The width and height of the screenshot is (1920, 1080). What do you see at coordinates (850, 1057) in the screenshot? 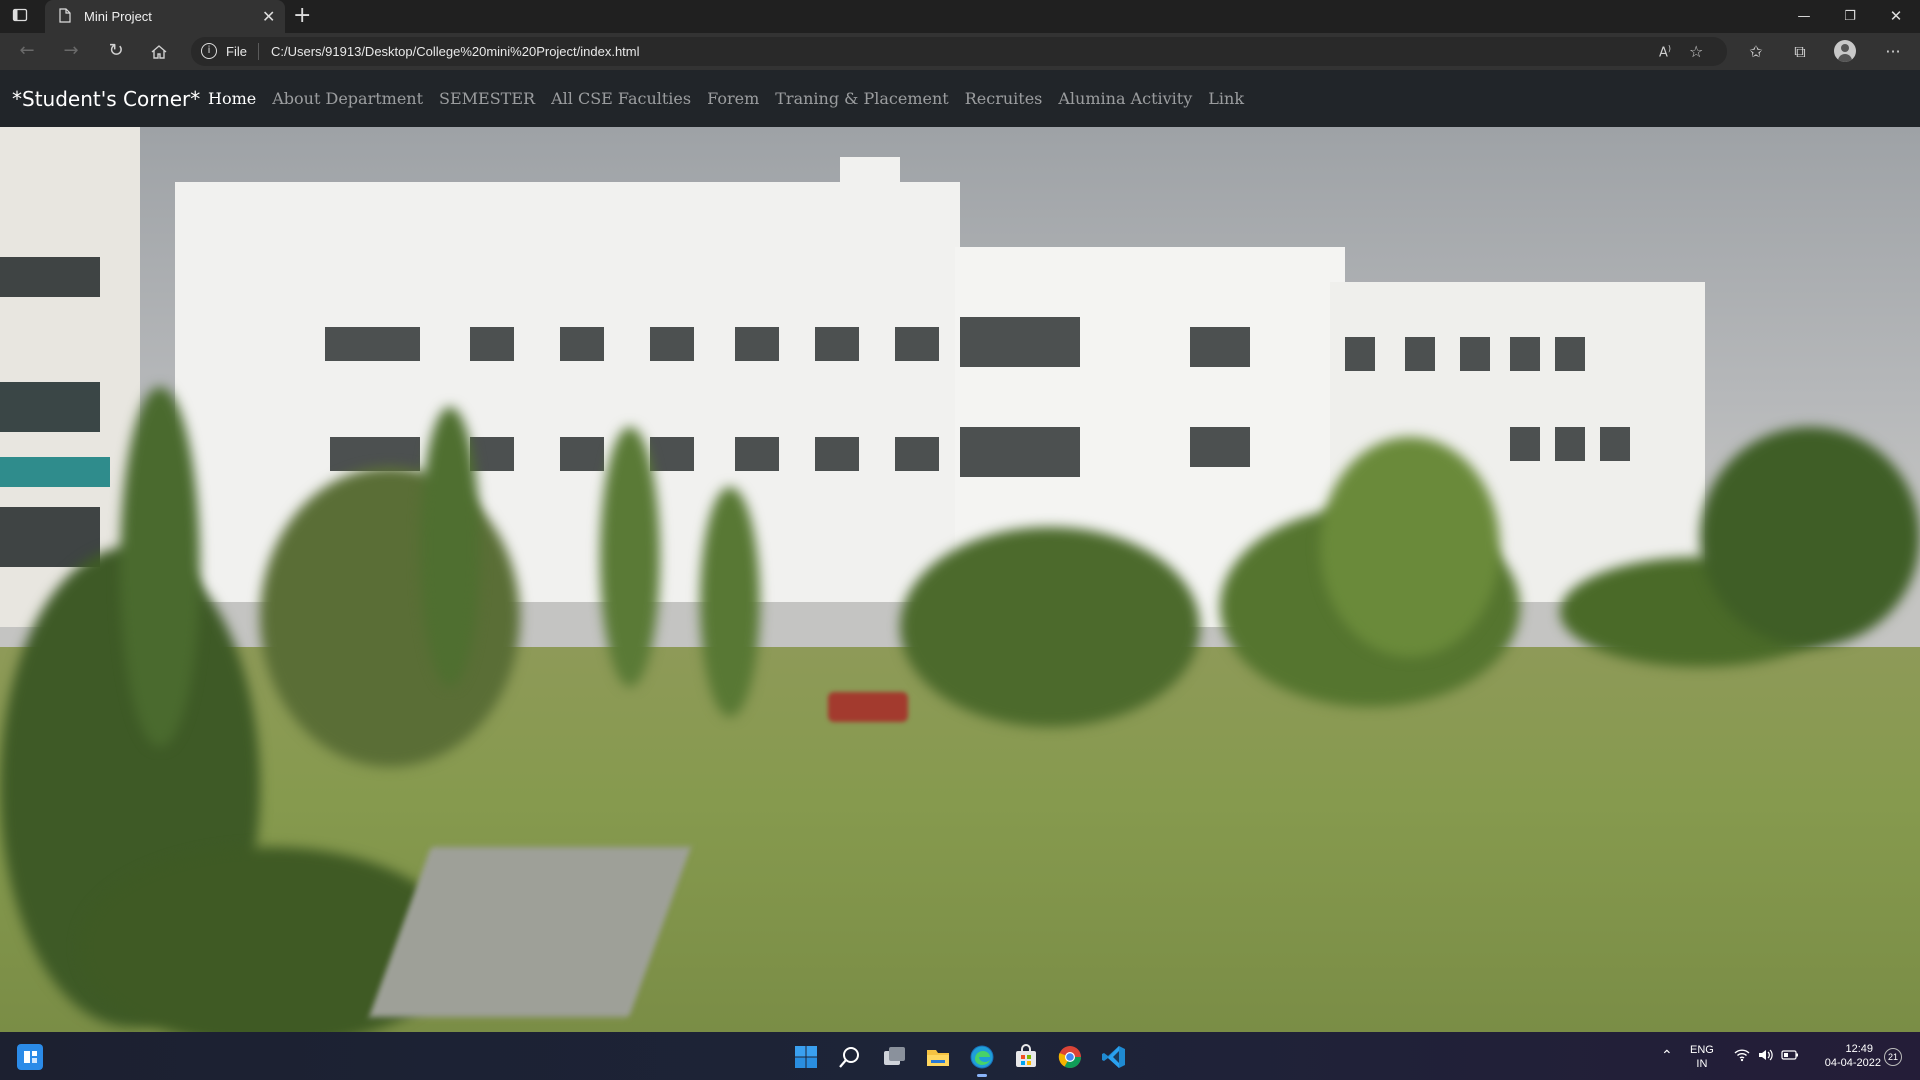
I see `search-icon` at bounding box center [850, 1057].